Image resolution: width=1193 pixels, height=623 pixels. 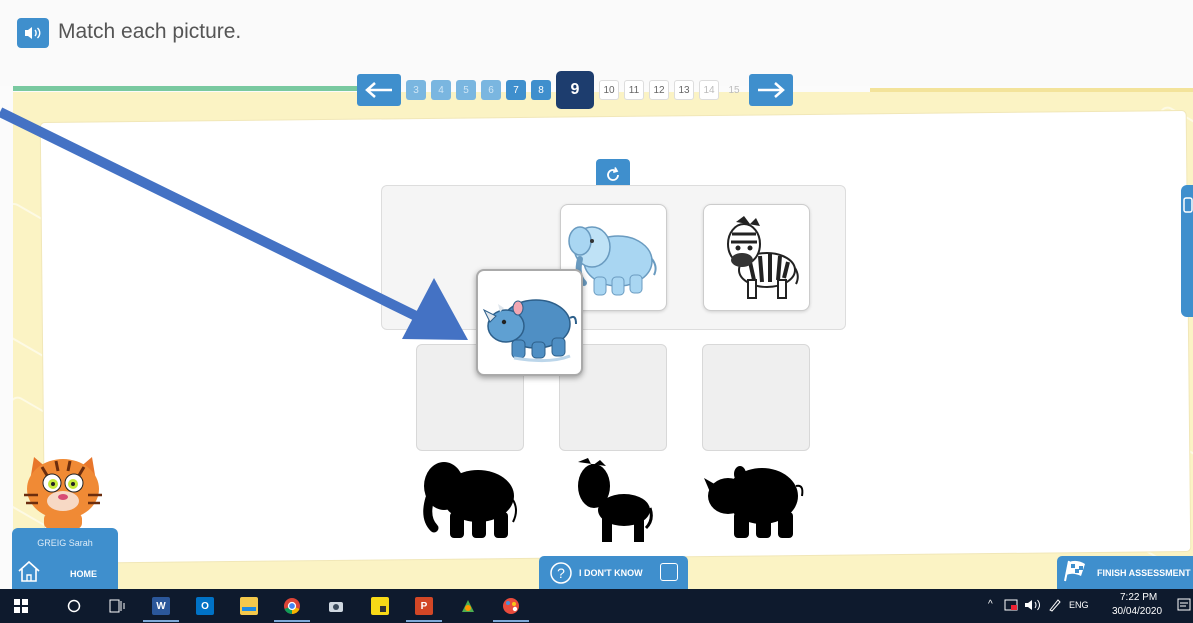 I want to click on file-explorer-app, so click(x=249, y=606).